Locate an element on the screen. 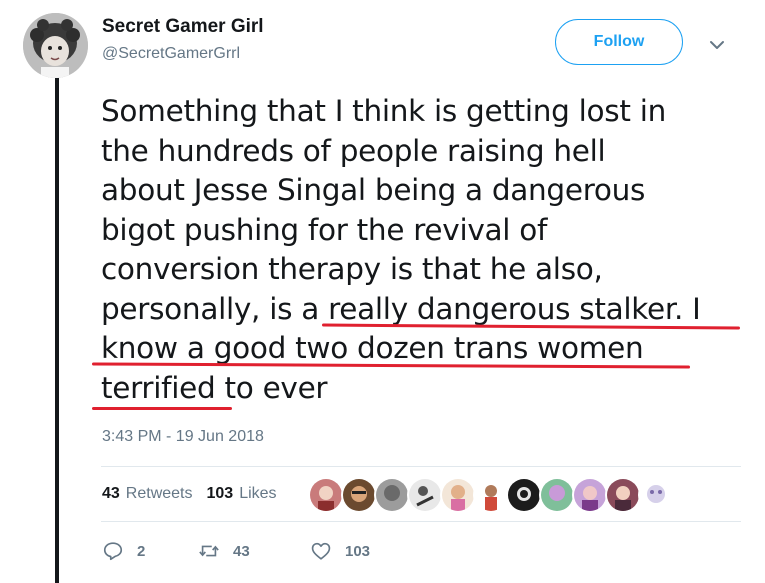  avatar is located at coordinates (55, 45).